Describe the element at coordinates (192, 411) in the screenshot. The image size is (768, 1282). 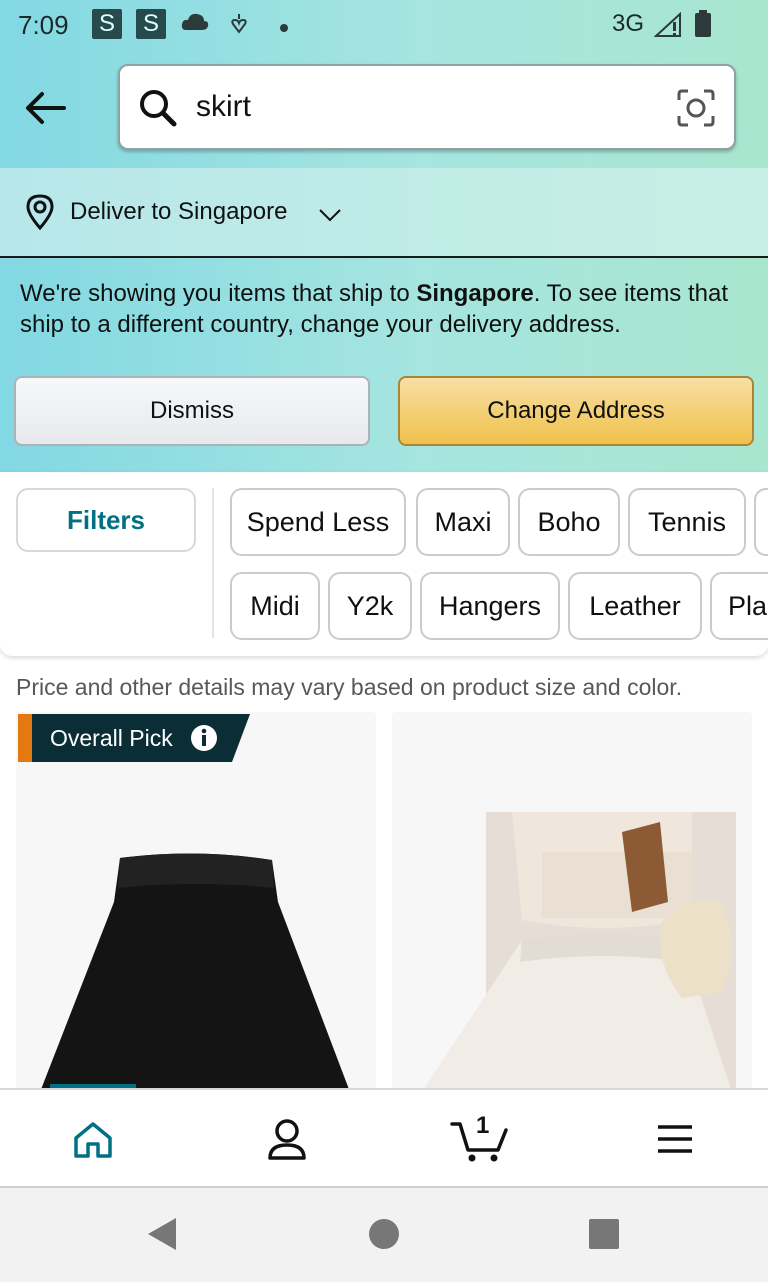
I see `dismiss-button: Dismiss` at that location.